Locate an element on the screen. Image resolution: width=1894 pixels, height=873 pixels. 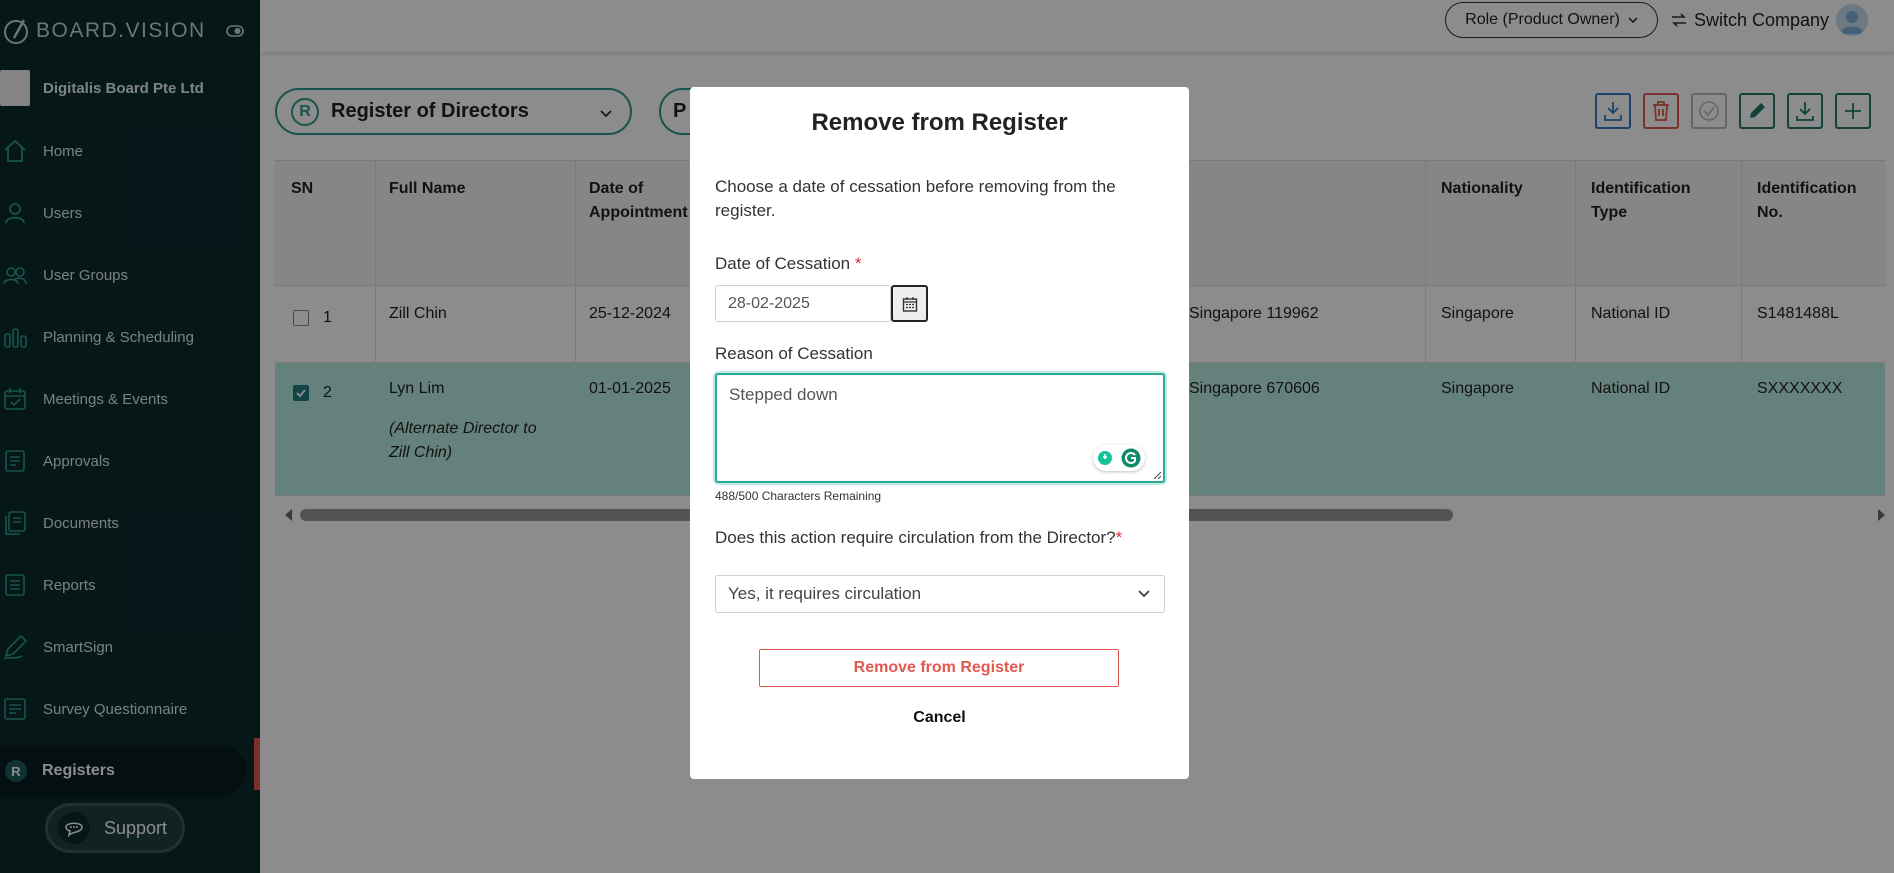
date-value: 28-02-2025 is located at coordinates (769, 303).